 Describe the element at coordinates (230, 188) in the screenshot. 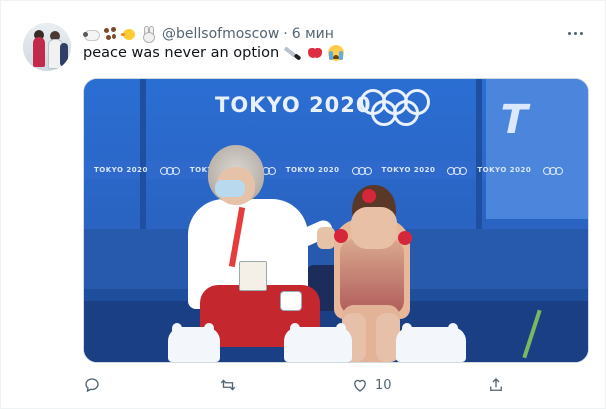

I see `face-mask` at that location.